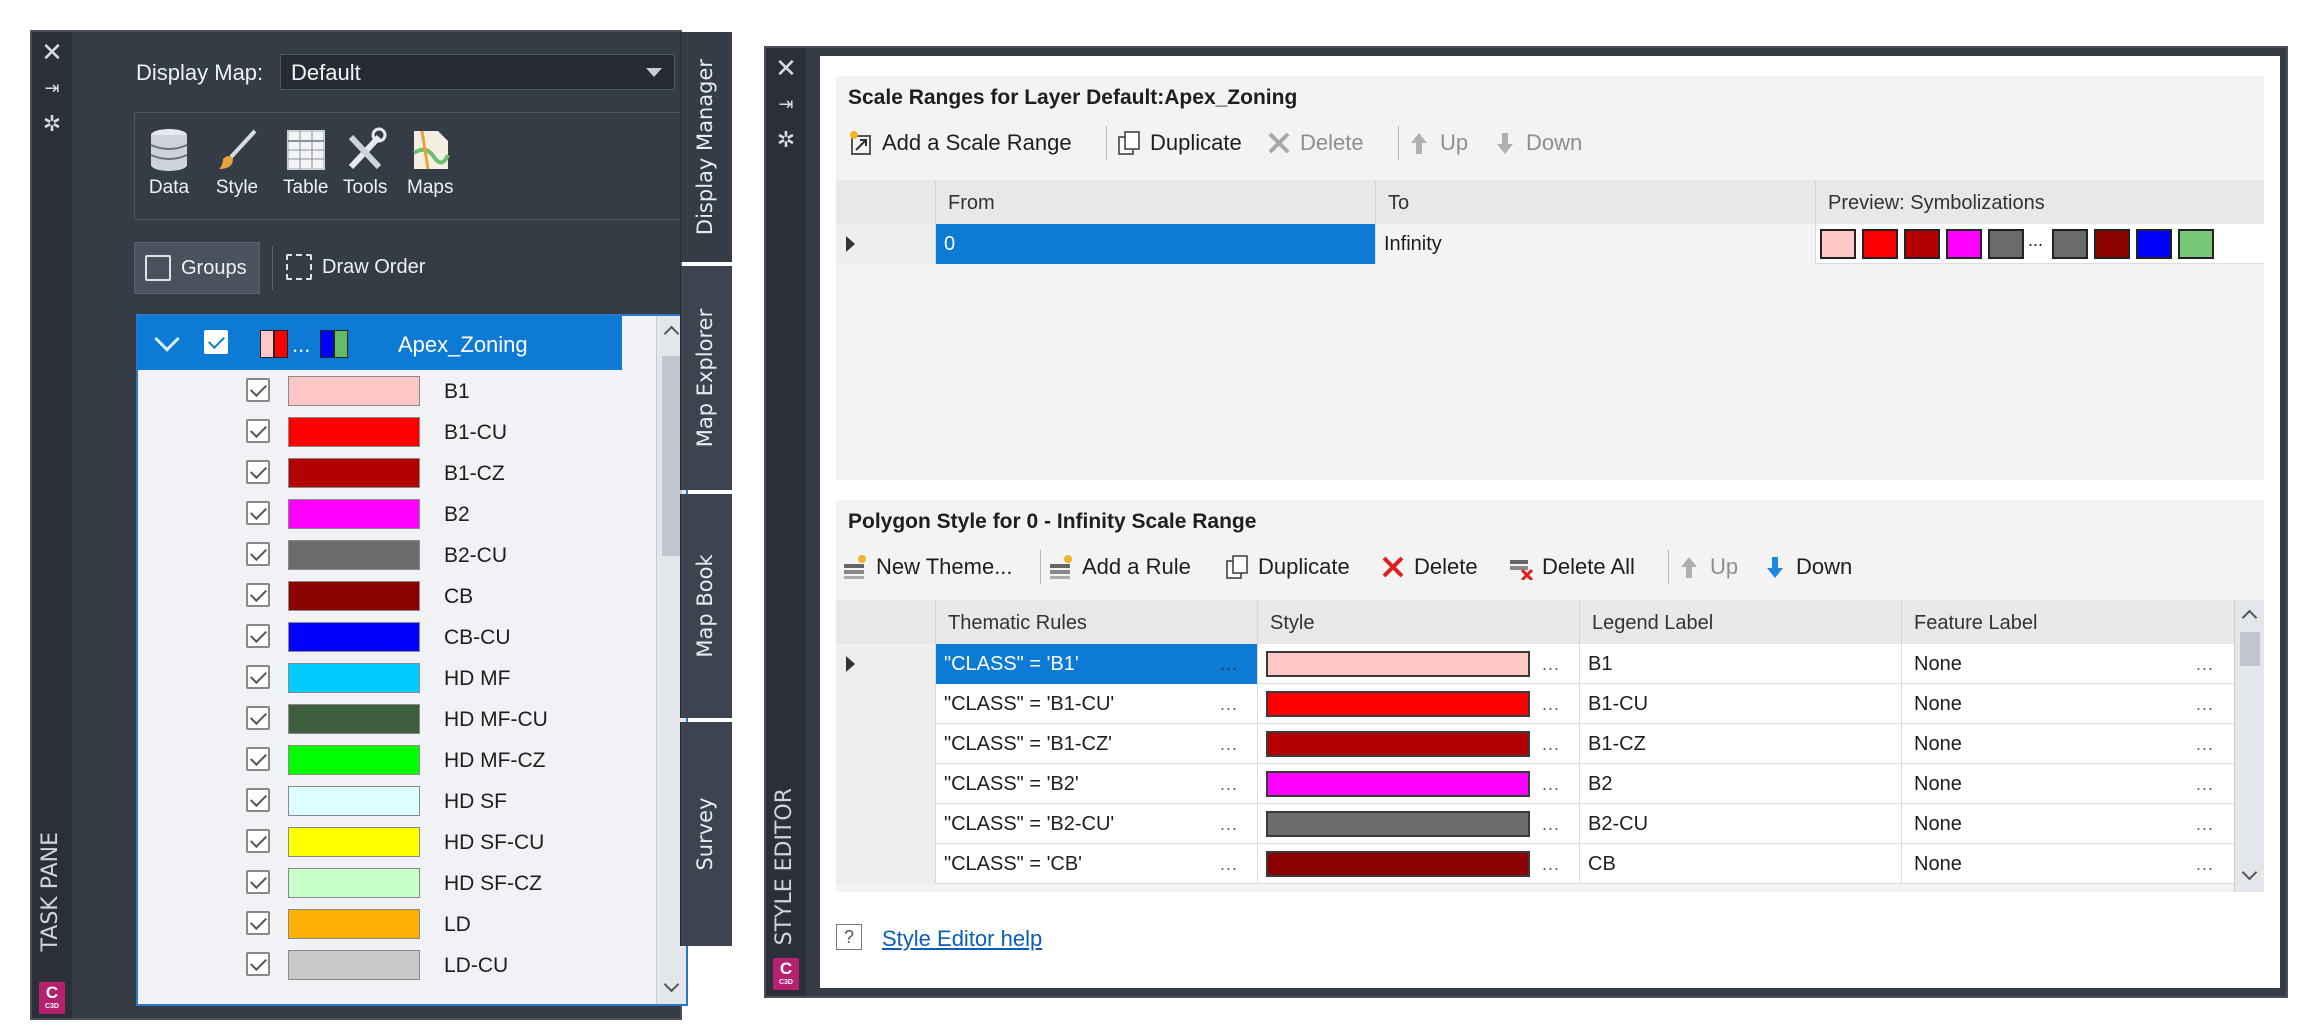 The height and width of the screenshot is (1032, 2305). Describe the element at coordinates (1097, 824) in the screenshot. I see `rule-expression-cell: "CLASS" = 'B2-CU'` at that location.